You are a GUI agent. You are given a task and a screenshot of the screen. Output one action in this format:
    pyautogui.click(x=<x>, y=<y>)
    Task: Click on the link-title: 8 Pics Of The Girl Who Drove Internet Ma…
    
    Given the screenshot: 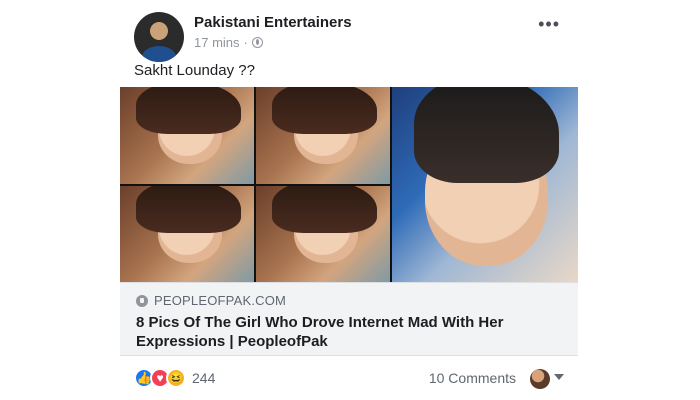 What is the action you would take?
    pyautogui.click(x=351, y=332)
    